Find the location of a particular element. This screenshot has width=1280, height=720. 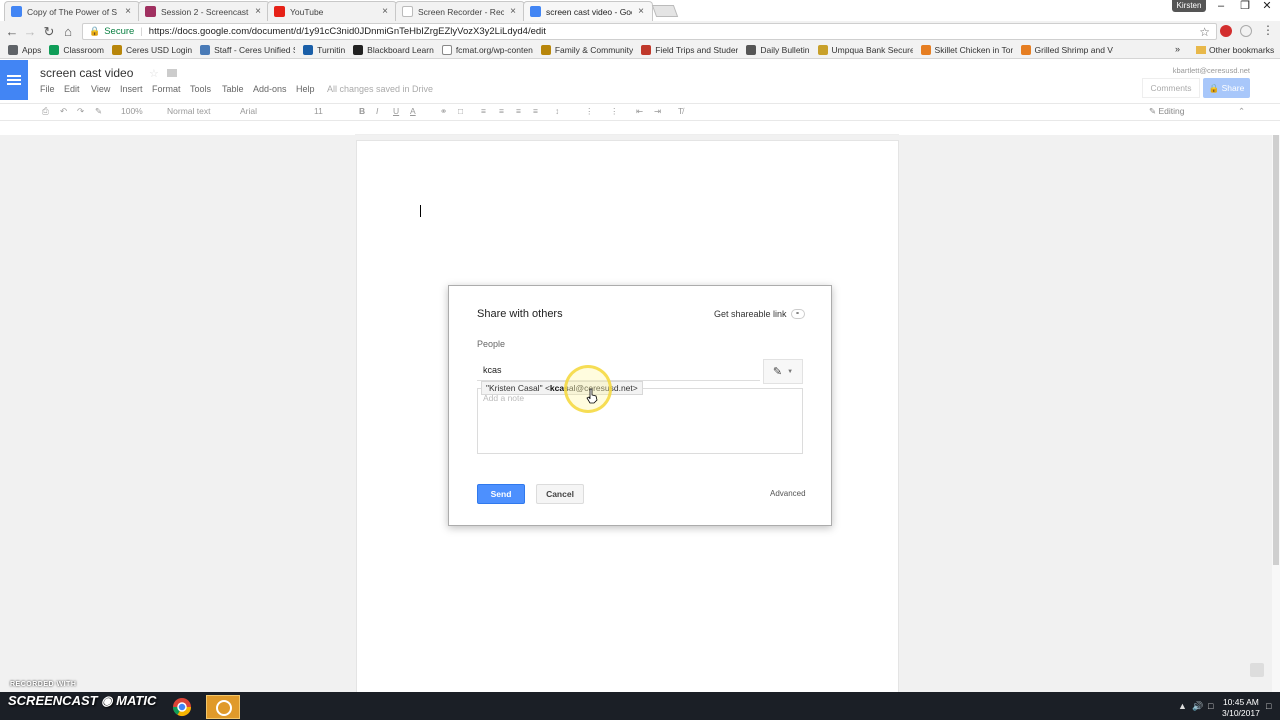

bookmark-ceres-login: Ceres USD Login is located at coordinates (152, 50).